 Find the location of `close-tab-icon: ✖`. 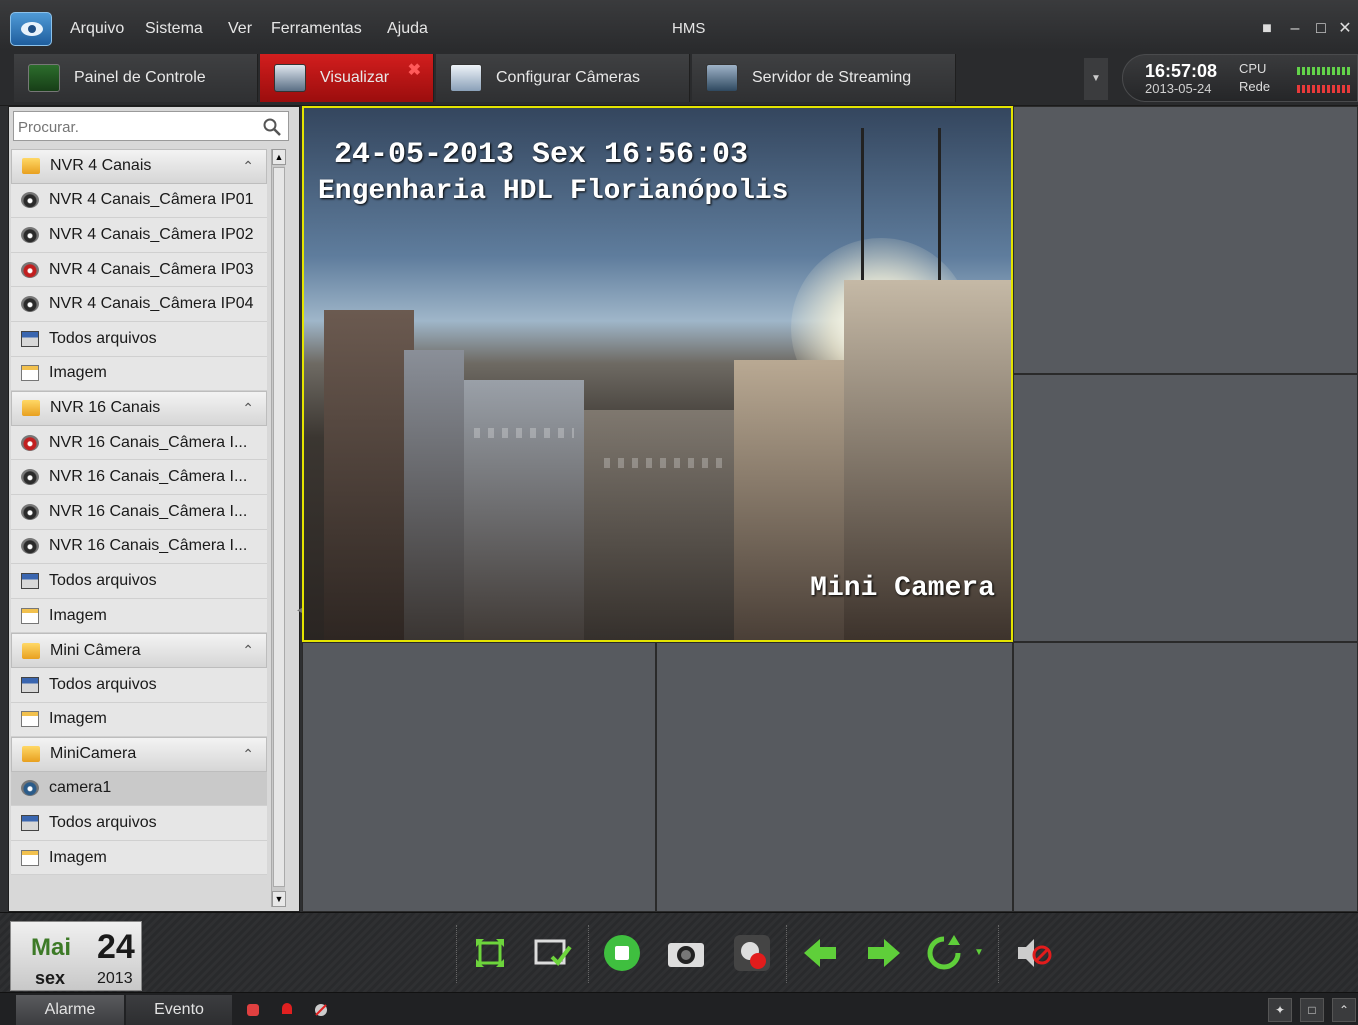

close-tab-icon: ✖ is located at coordinates (414, 70).